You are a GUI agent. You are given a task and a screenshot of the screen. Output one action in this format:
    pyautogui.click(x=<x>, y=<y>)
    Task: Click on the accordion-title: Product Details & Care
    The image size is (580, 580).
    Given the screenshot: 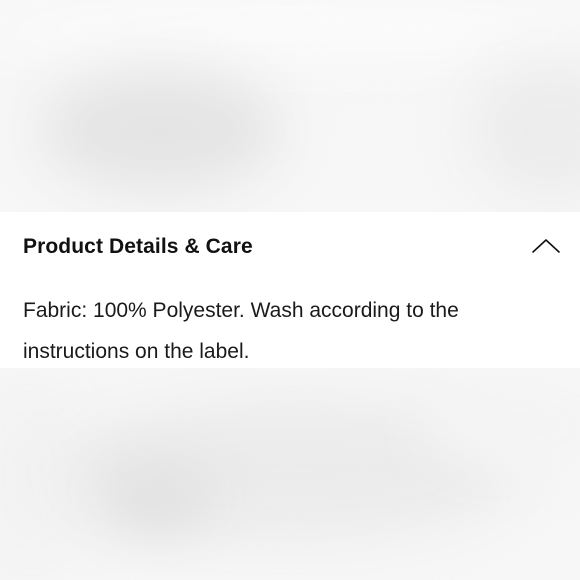 What is the action you would take?
    pyautogui.click(x=138, y=246)
    